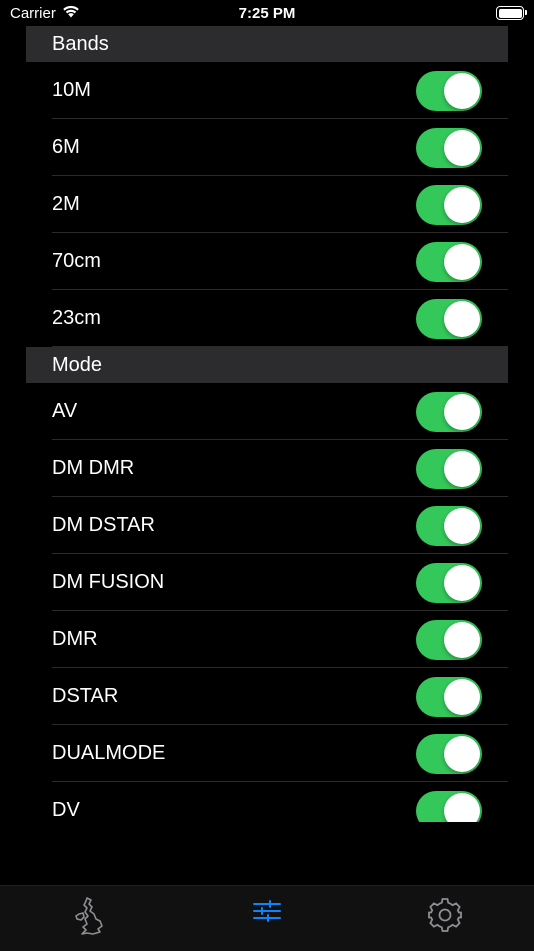 This screenshot has width=534, height=951. What do you see at coordinates (108, 582) in the screenshot?
I see `list-item-label: DM FUSION` at bounding box center [108, 582].